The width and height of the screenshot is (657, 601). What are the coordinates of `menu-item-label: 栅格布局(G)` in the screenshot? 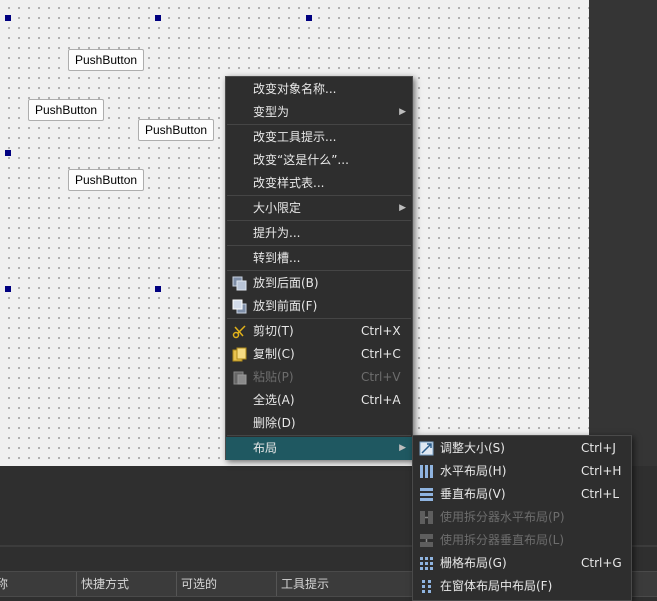 It's located at (473, 563).